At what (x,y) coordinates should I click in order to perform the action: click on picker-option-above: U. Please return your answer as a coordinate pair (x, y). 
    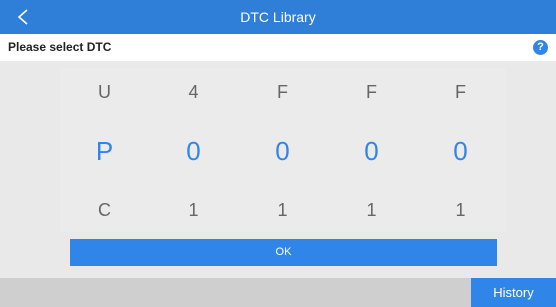
    Looking at the image, I should click on (104, 92).